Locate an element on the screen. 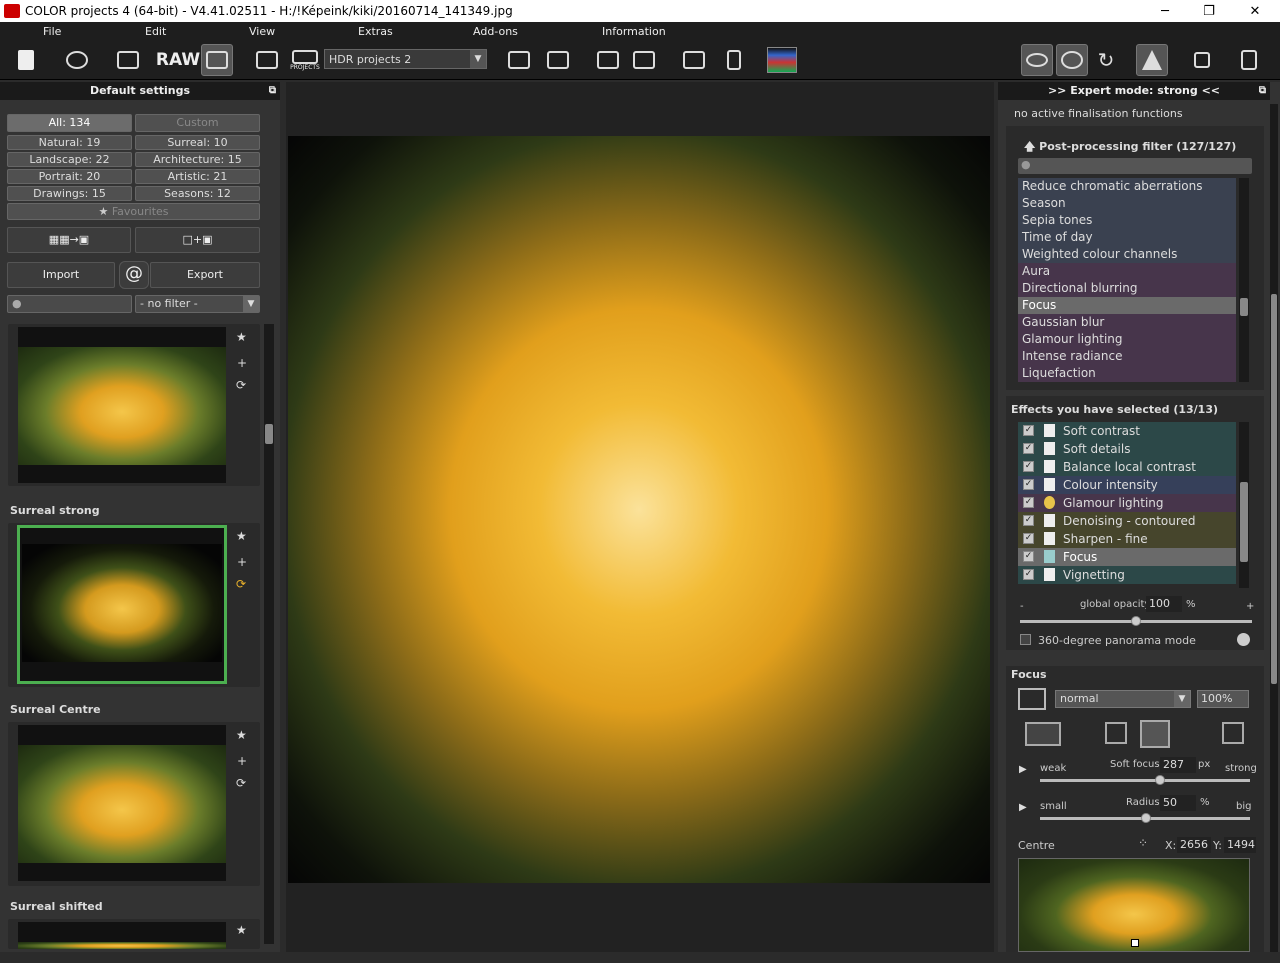 Image resolution: width=1280 pixels, height=963 pixels. favourites-button: ★ Favourites is located at coordinates (133, 211).